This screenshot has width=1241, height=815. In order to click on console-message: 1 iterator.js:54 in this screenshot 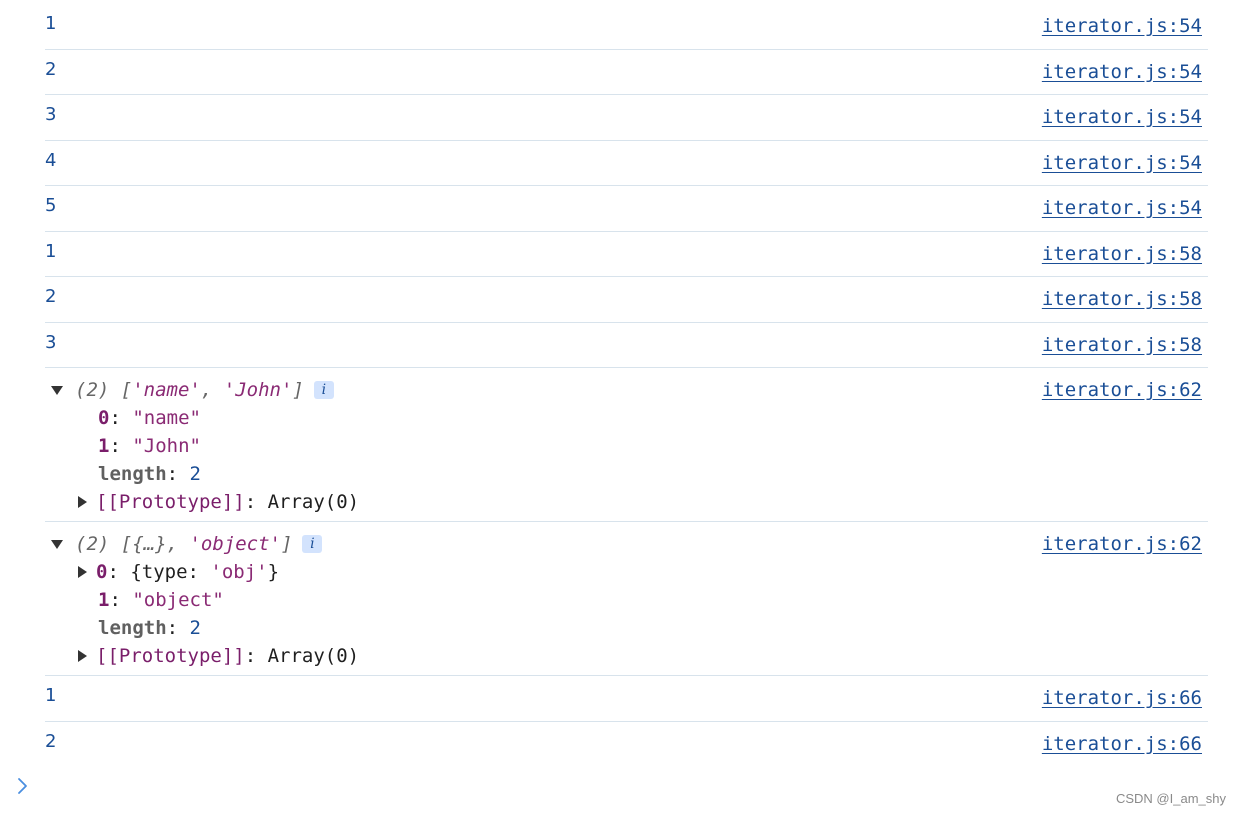, I will do `click(626, 27)`.